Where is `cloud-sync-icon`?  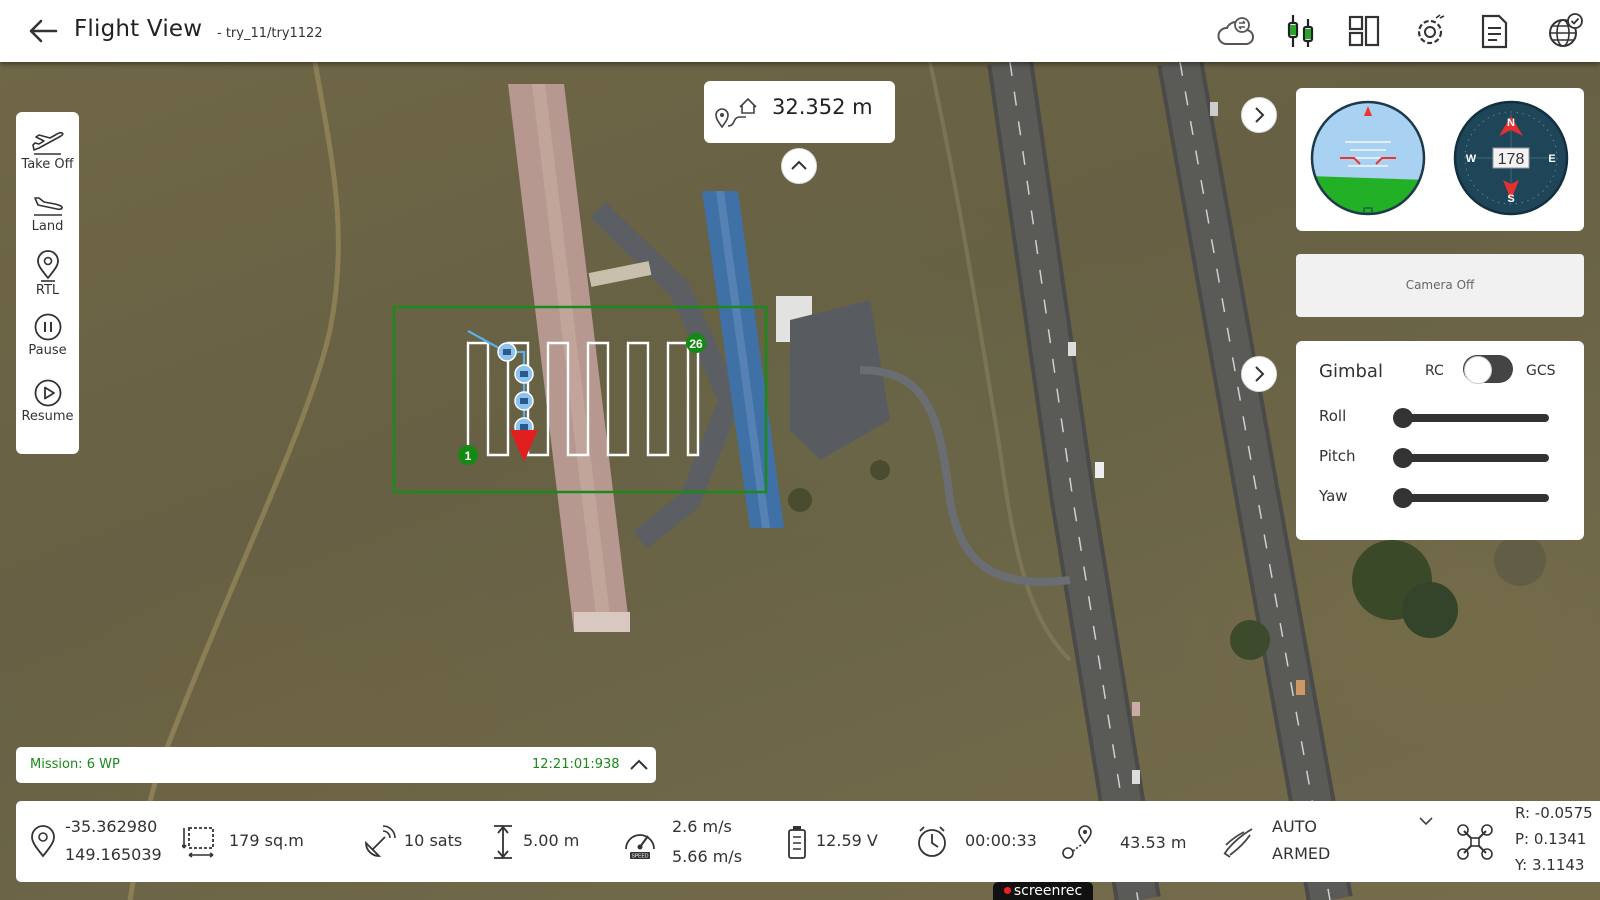 cloud-sync-icon is located at coordinates (1236, 31).